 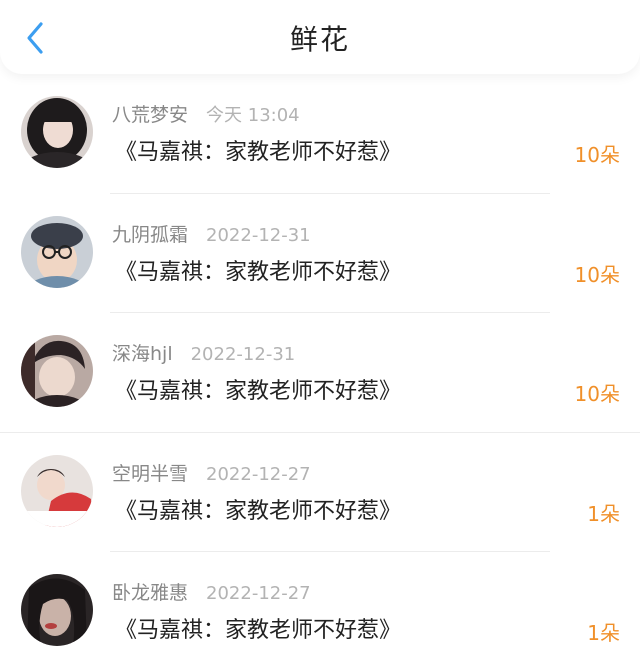 I want to click on user-name: 空明半雪, so click(x=150, y=473).